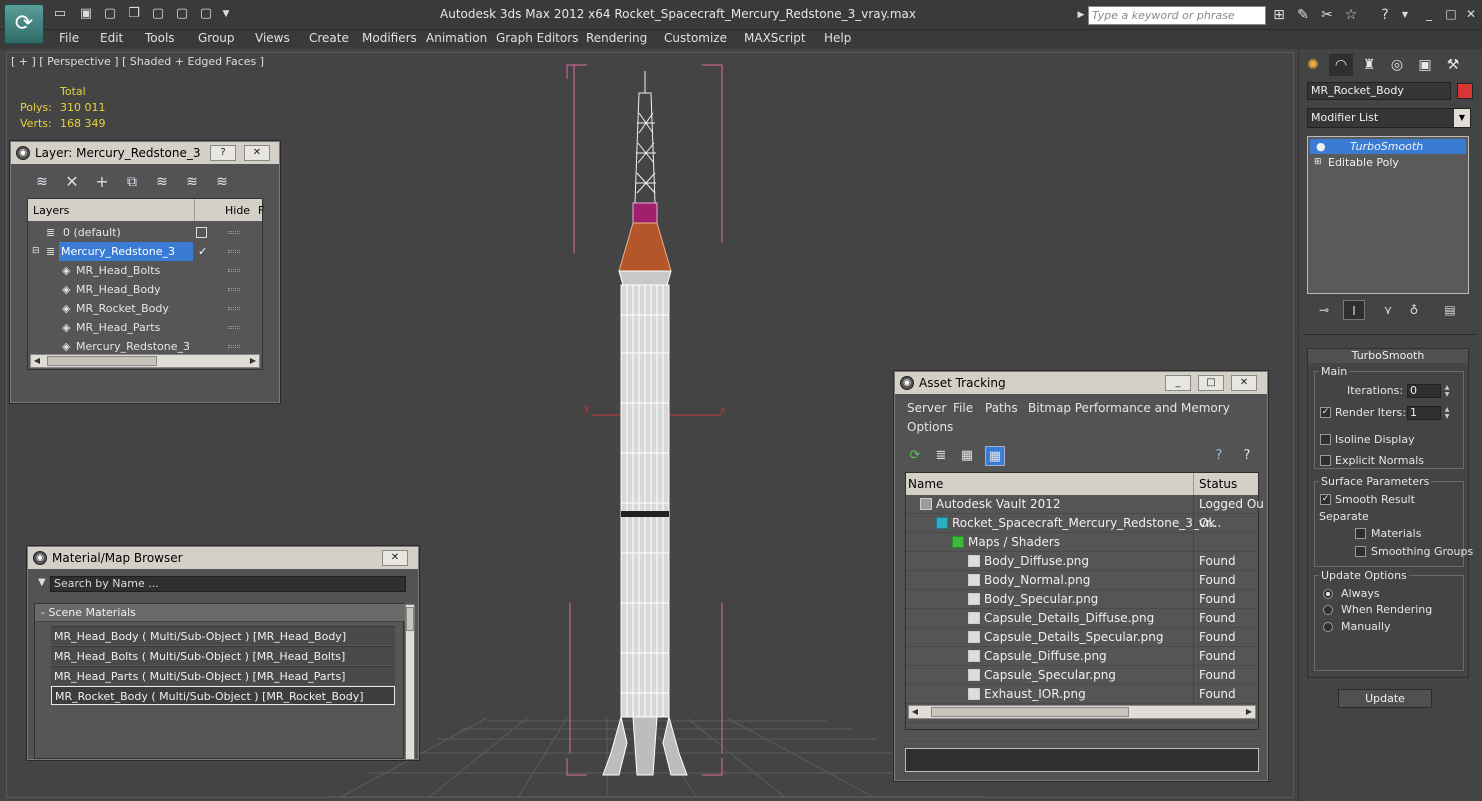 This screenshot has width=1482, height=801. I want to click on menu-create: Create, so click(329, 38).